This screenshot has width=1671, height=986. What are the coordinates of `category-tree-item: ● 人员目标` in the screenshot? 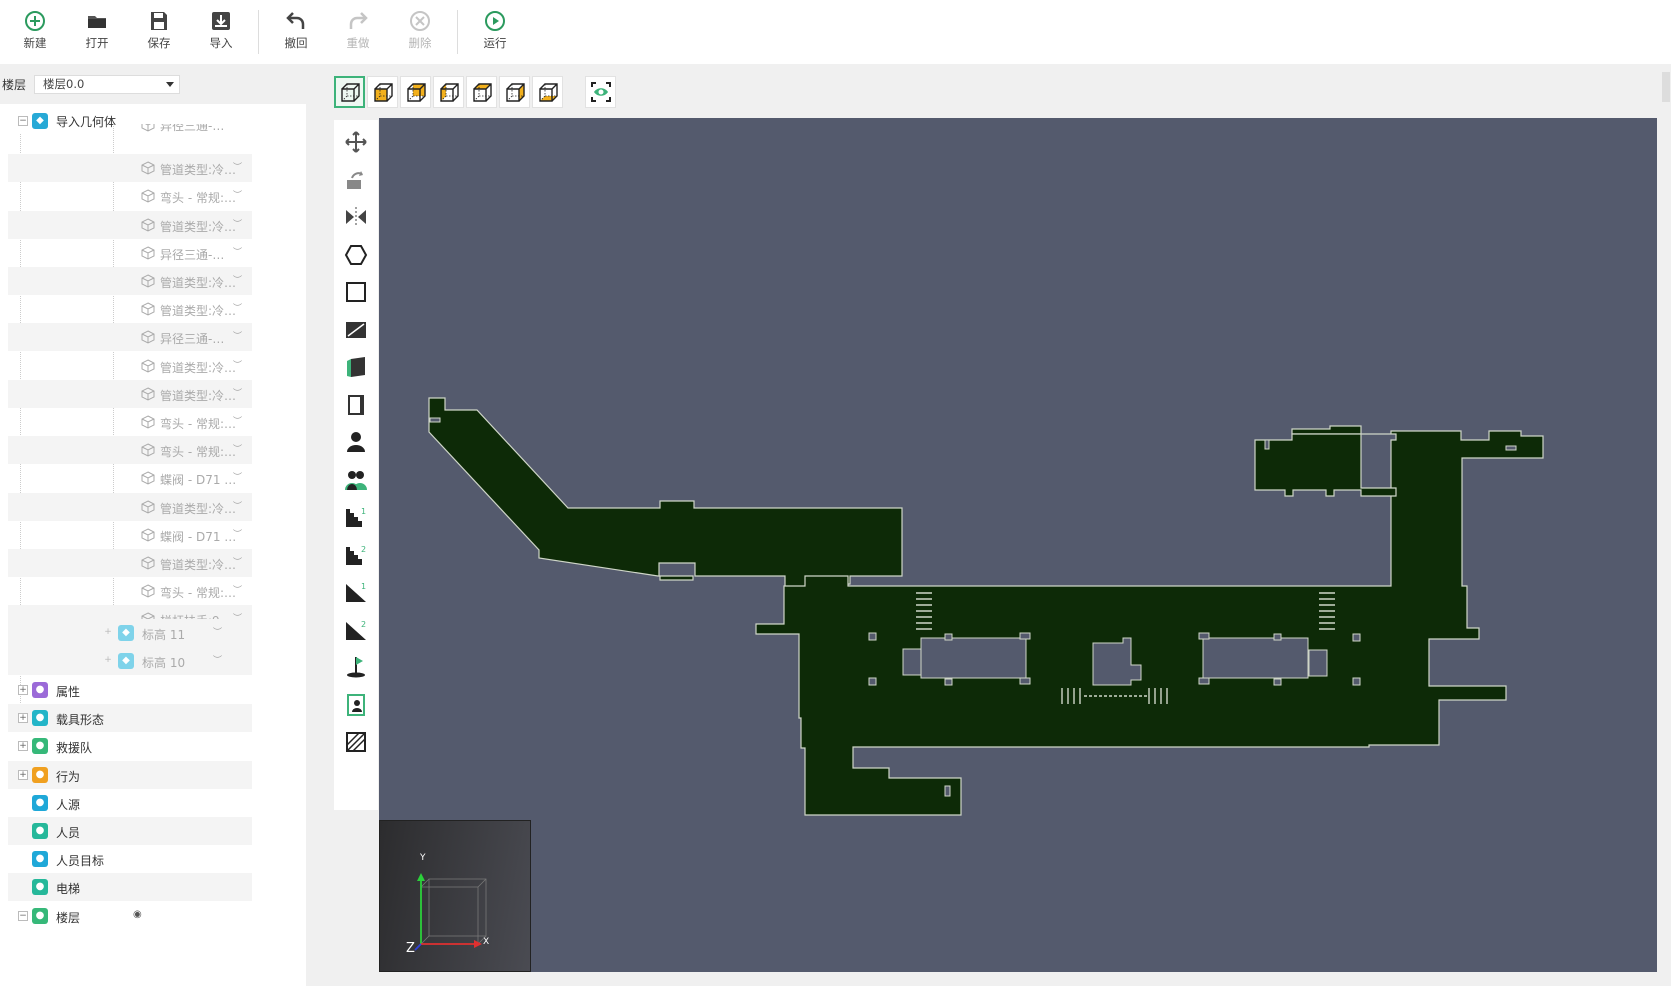 It's located at (130, 859).